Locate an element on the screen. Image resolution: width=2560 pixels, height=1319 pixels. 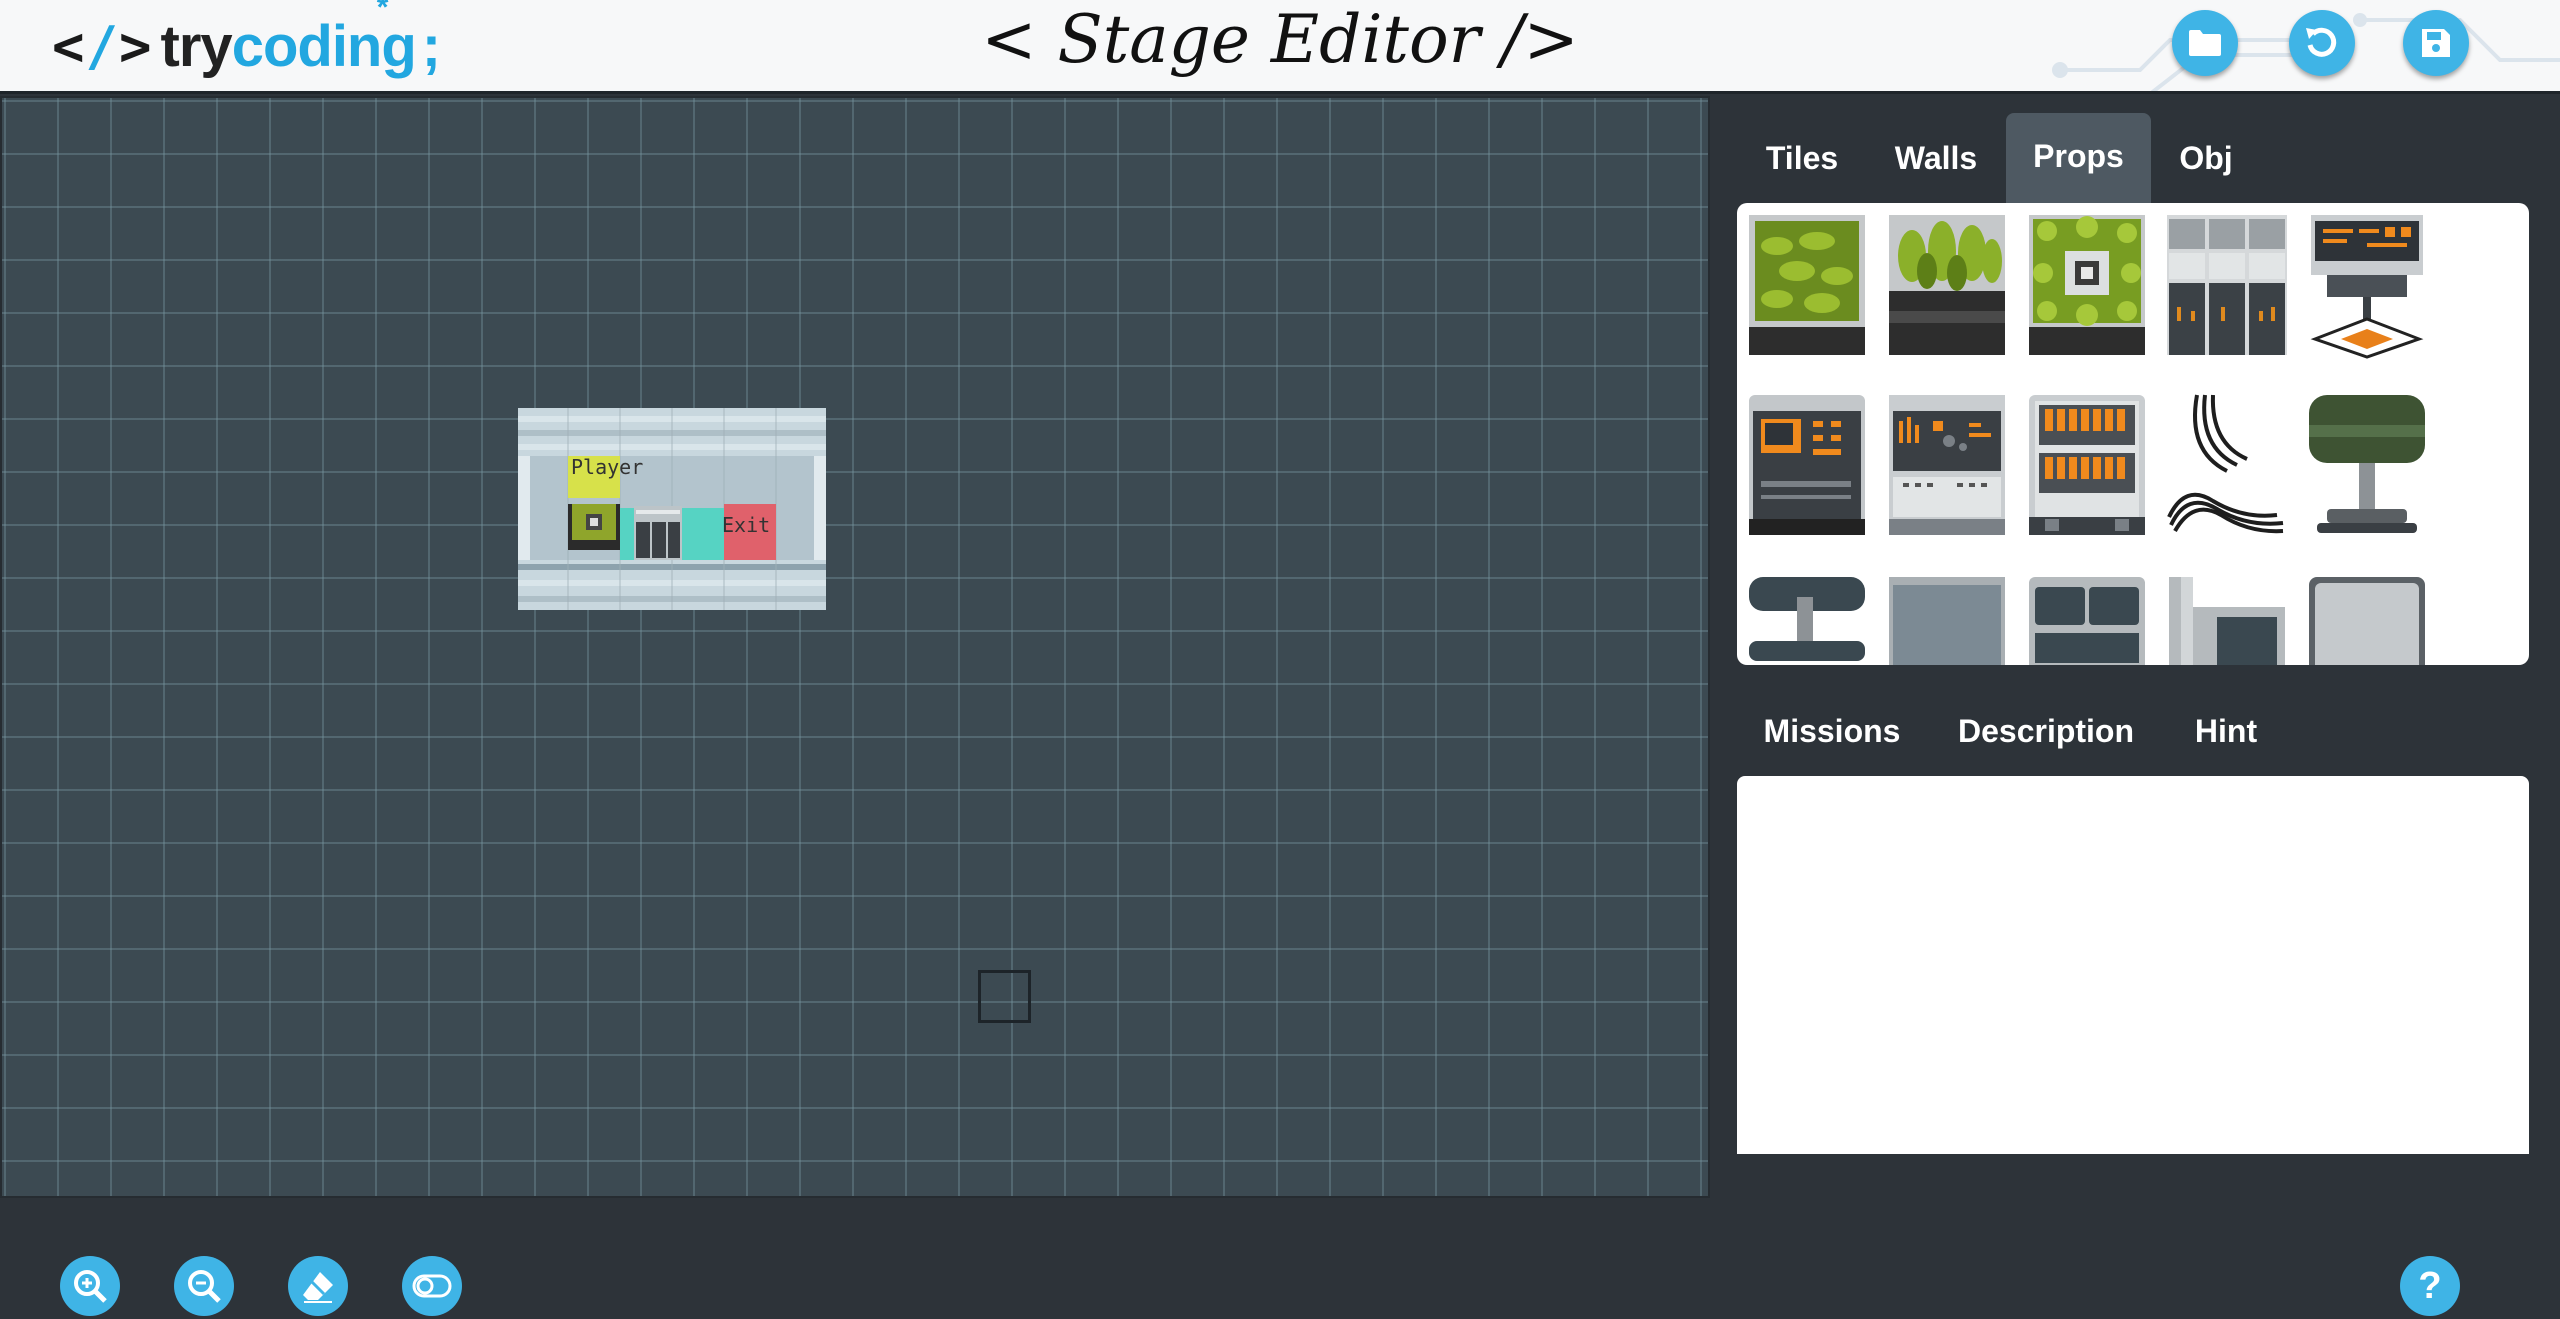
tab-obj: Obj is located at coordinates (2206, 158).